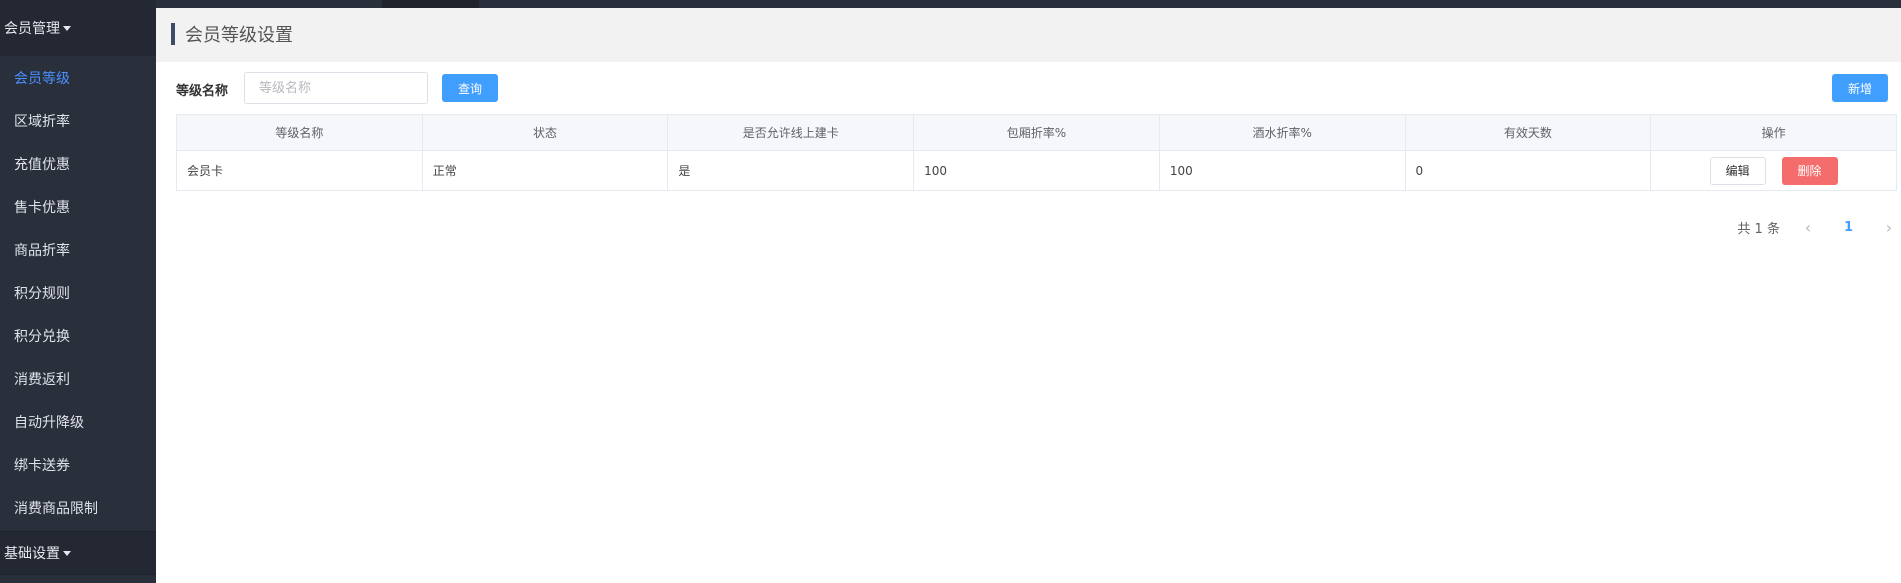  Describe the element at coordinates (78, 335) in the screenshot. I see `sidebar-item-points-exchange: 积分兑换` at that location.